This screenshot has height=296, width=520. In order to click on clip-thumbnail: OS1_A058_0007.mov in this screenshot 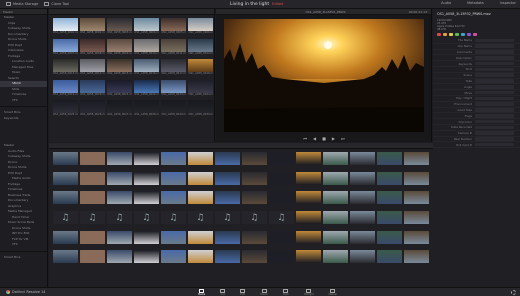, I will do `click(65, 47)`.